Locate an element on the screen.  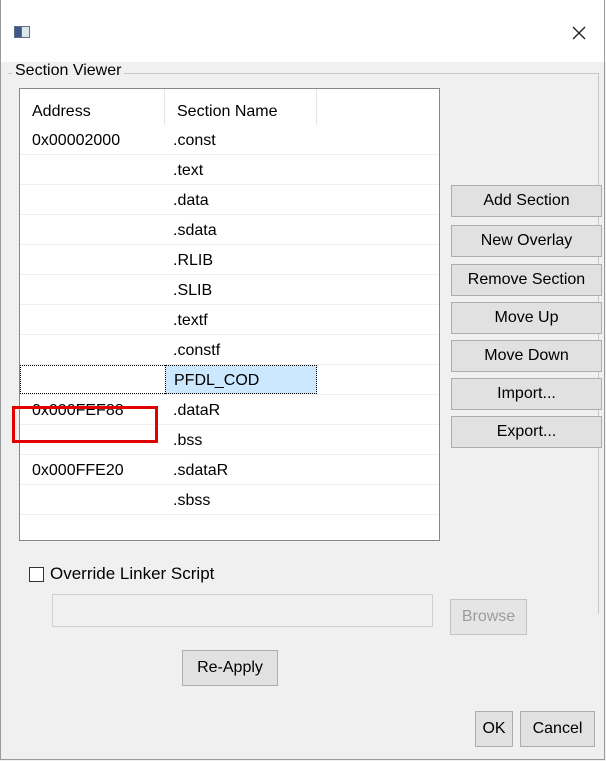
override-linker-script-checkbox is located at coordinates (36, 574).